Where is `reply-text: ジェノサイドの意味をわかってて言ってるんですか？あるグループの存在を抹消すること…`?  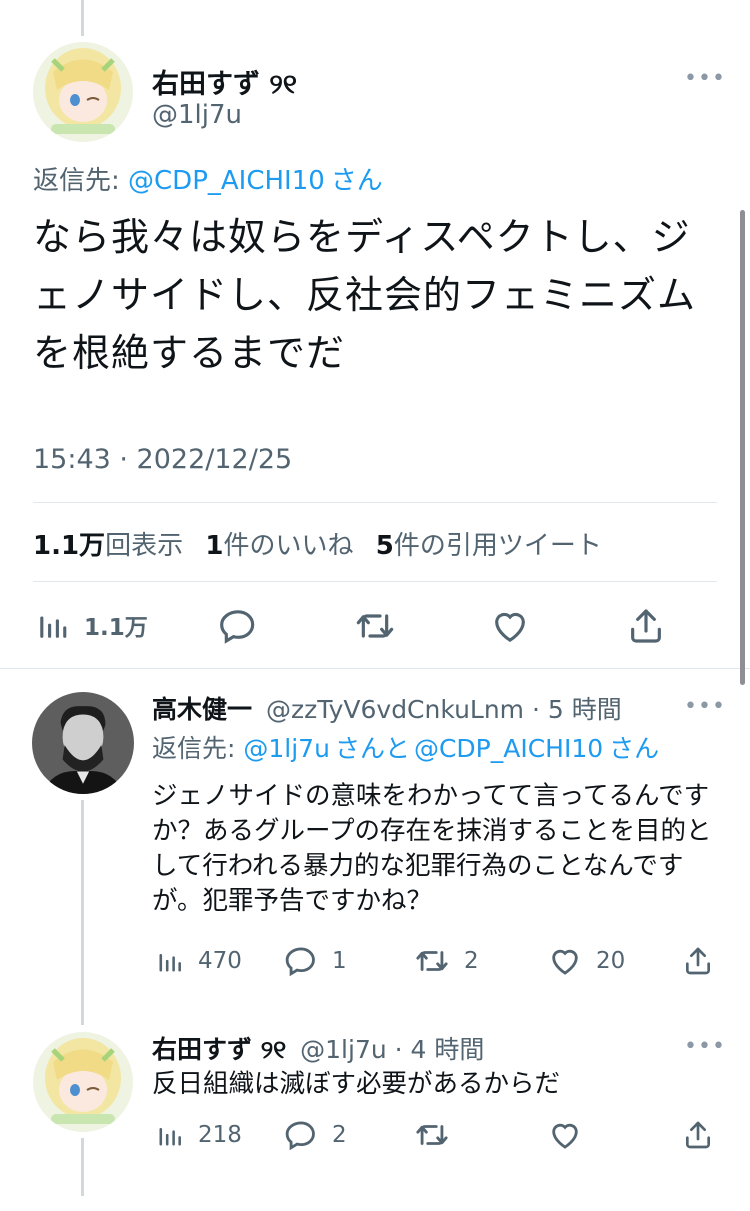 reply-text: ジェノサイドの意味をわかってて言ってるんですか？あるグループの存在を抹消すること… is located at coordinates (432, 848).